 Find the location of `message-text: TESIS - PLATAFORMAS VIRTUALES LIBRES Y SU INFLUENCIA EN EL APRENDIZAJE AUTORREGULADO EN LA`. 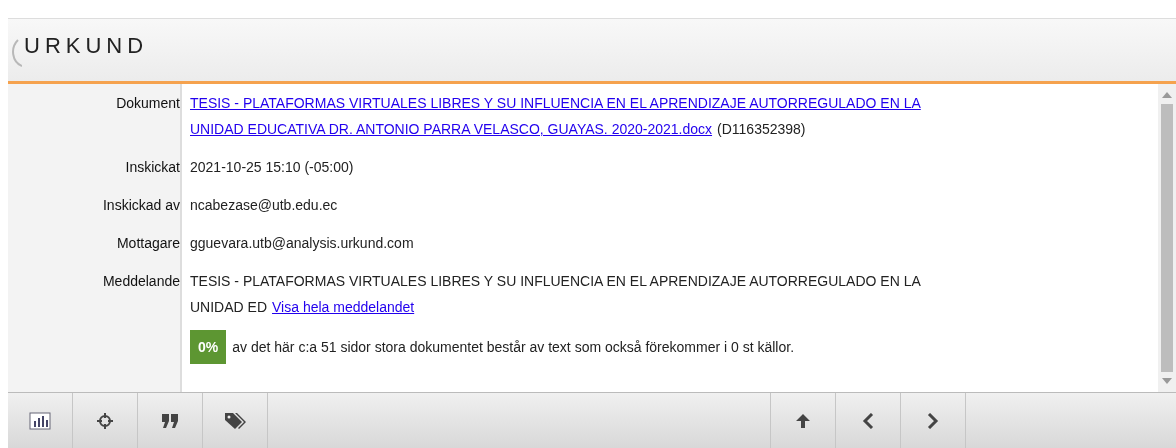

message-text: TESIS - PLATAFORMAS VIRTUALES LIBRES Y SU INFLUENCIA EN EL APRENDIZAJE AUTORREGULADO EN LA is located at coordinates (555, 281).